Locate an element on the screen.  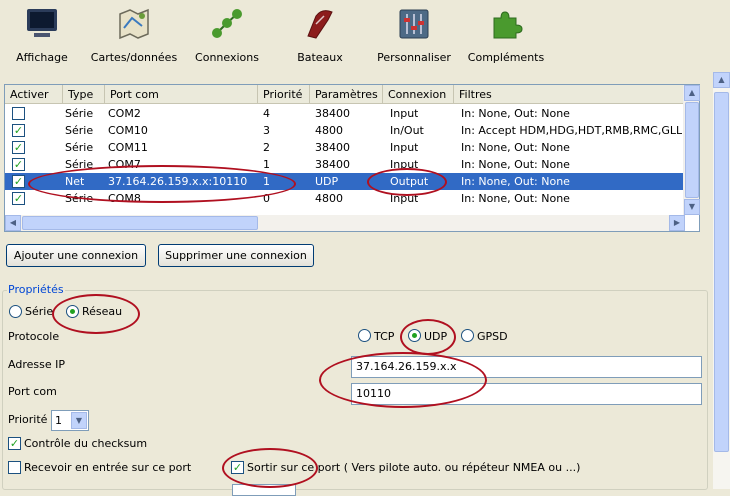
toolbar-personnaliser-button: Personnaliser is located at coordinates (414, 36).